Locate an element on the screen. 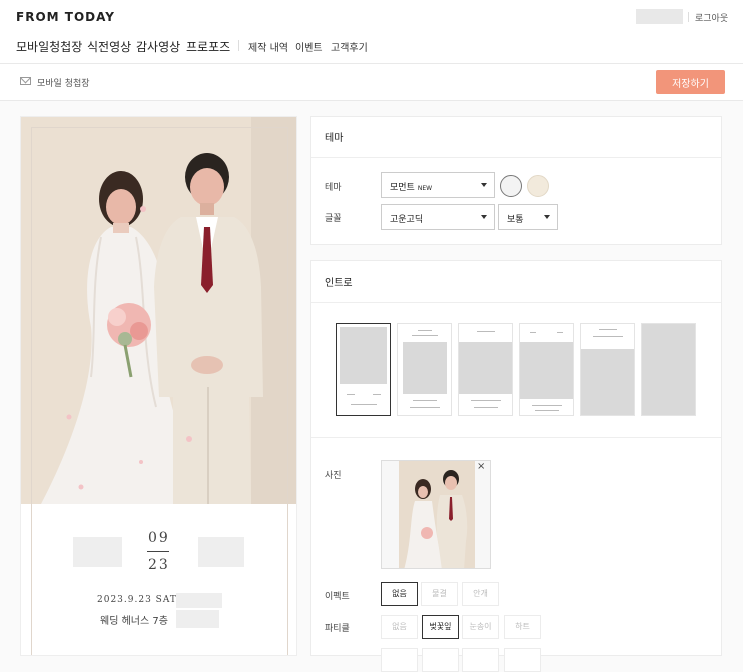 Image resolution: width=743 pixels, height=672 pixels. date-divider is located at coordinates (158, 551).